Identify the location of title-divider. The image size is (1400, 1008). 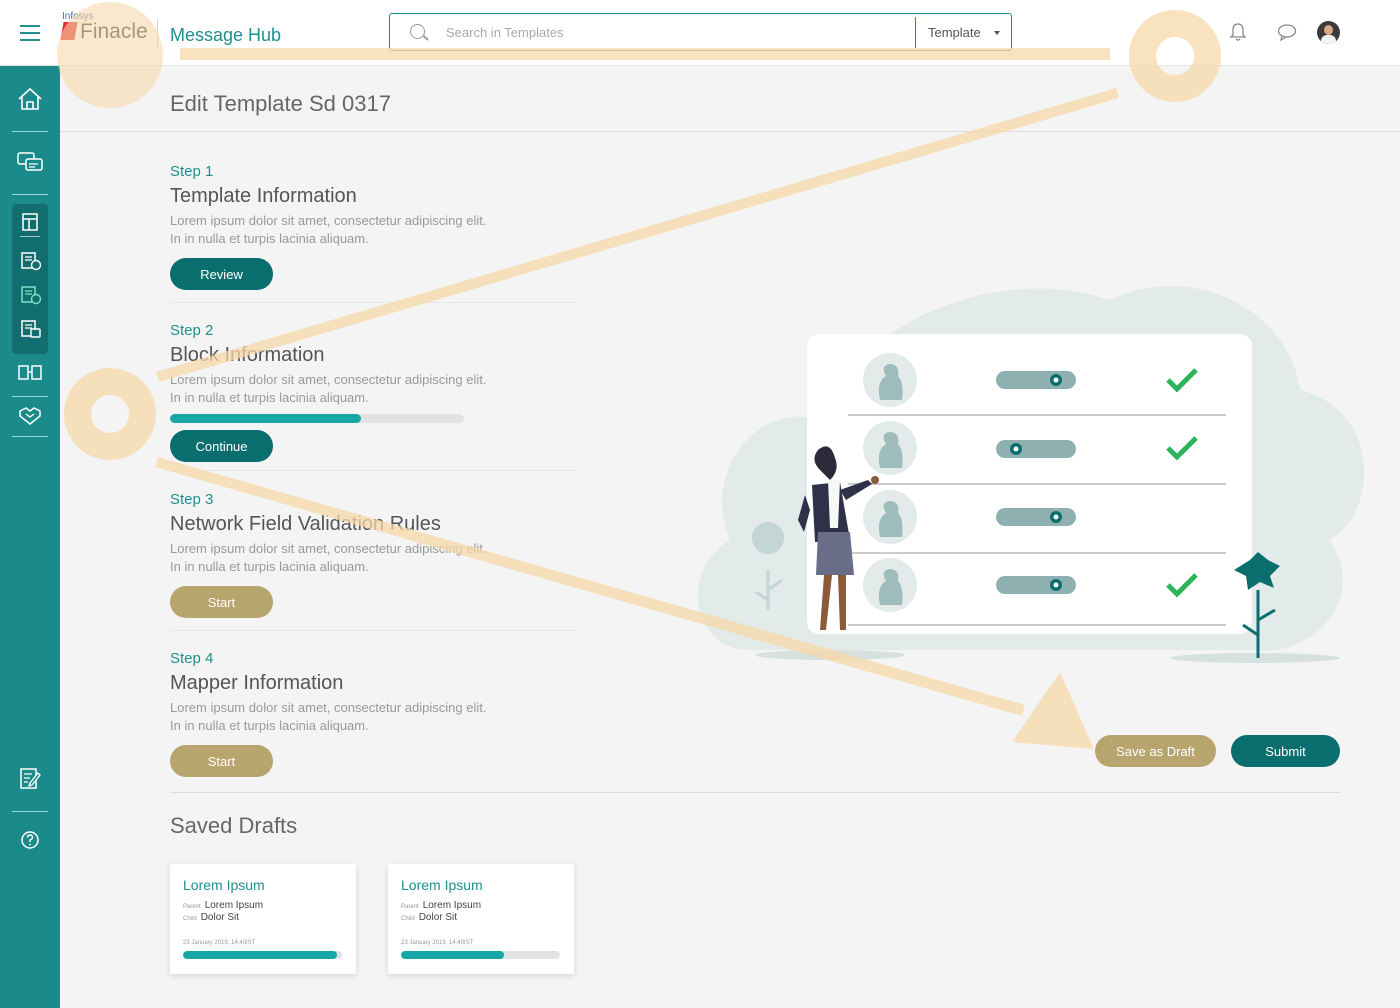
(730, 131).